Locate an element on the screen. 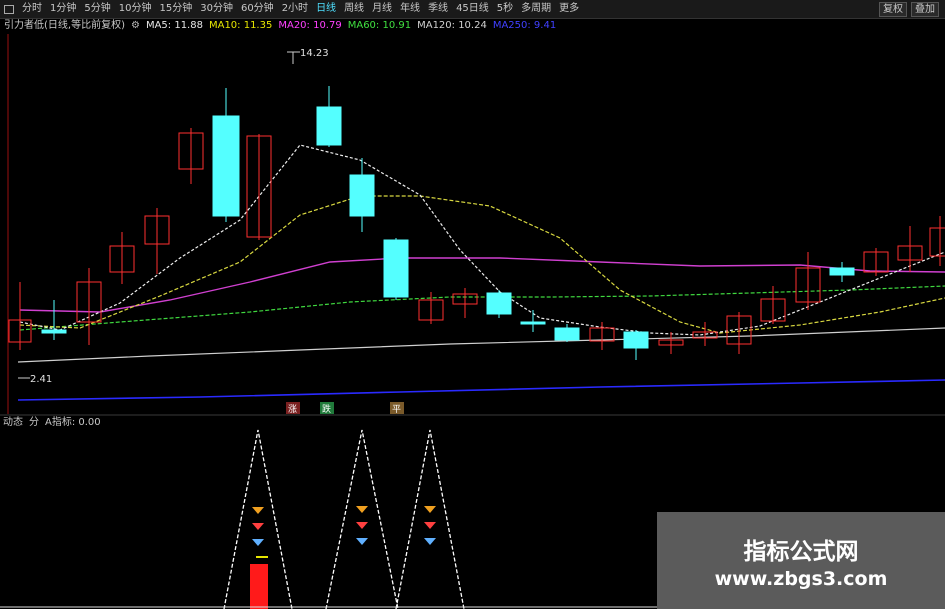 This screenshot has height=609, width=945. sub-indicator-period: 分 is located at coordinates (34, 422).